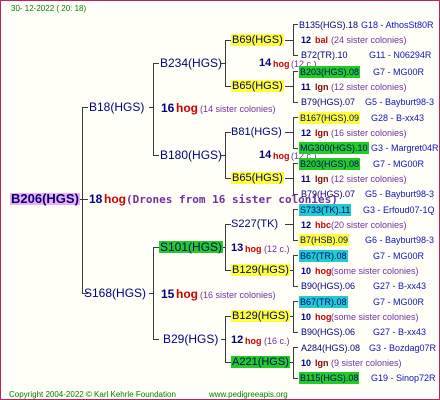  Describe the element at coordinates (237, 340) in the screenshot. I see `mm-drone-count: 12` at that location.